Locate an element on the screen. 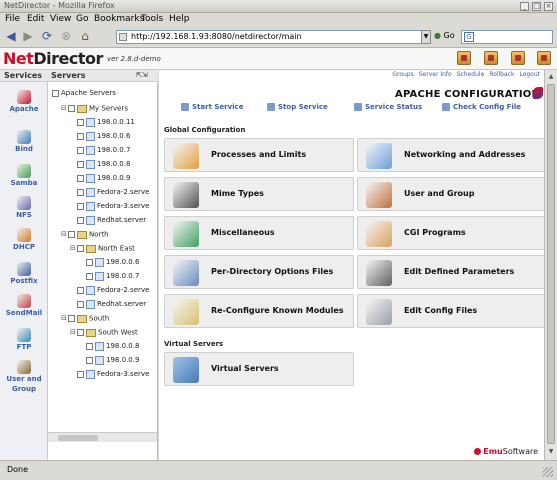 The image size is (557, 480). card-networking-and-addresses: Networking and Addresses is located at coordinates (452, 155).